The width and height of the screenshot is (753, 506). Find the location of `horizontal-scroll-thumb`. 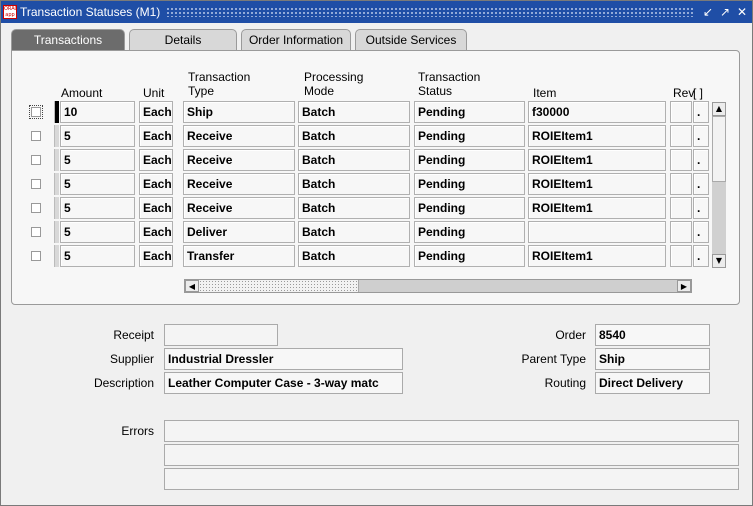

horizontal-scroll-thumb is located at coordinates (279, 286).